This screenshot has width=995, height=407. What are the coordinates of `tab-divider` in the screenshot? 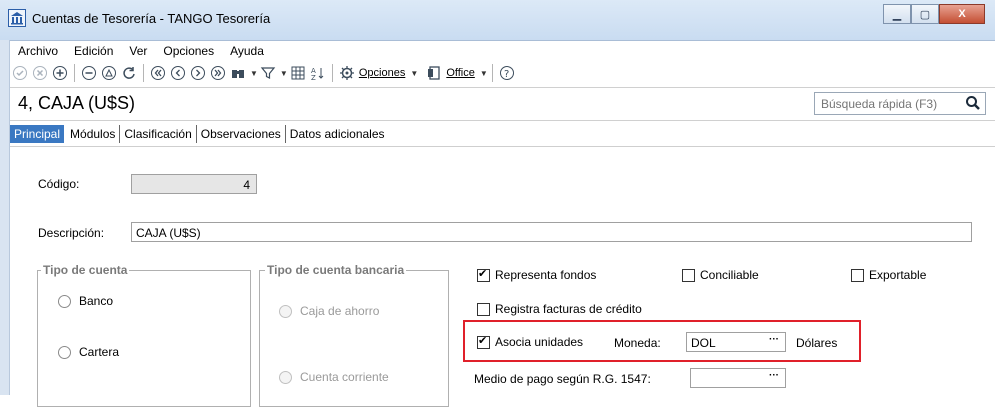 It's located at (502, 146).